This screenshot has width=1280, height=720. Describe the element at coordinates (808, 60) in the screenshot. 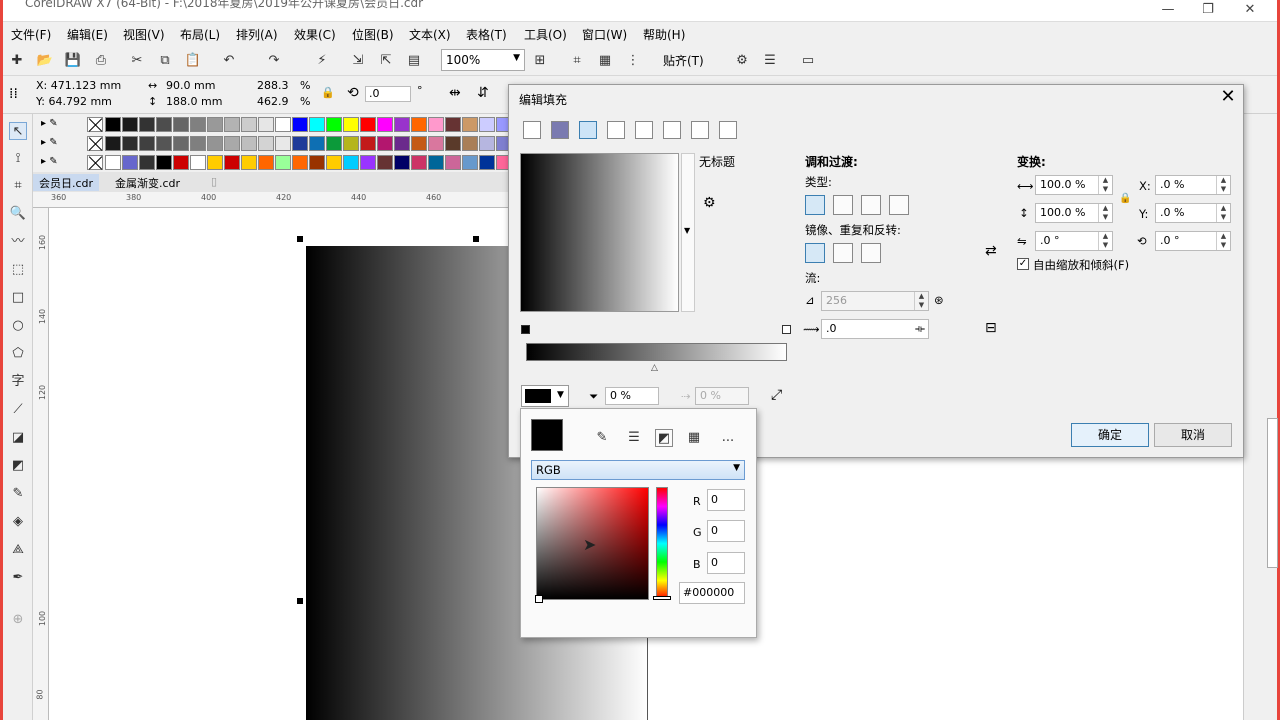

I see `welcome-screen-icon: ▭` at that location.